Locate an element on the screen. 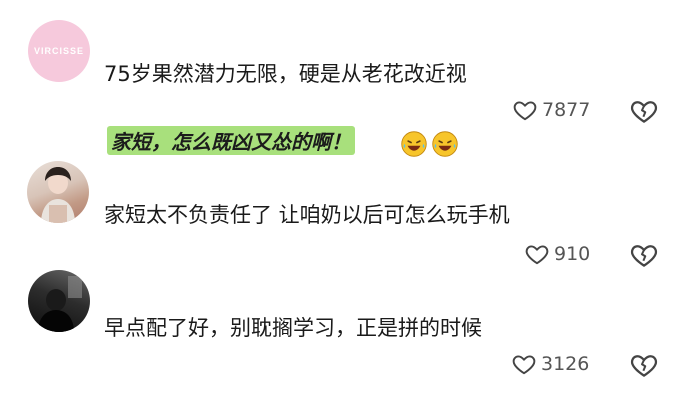  like-button: 7877 is located at coordinates (551, 110).